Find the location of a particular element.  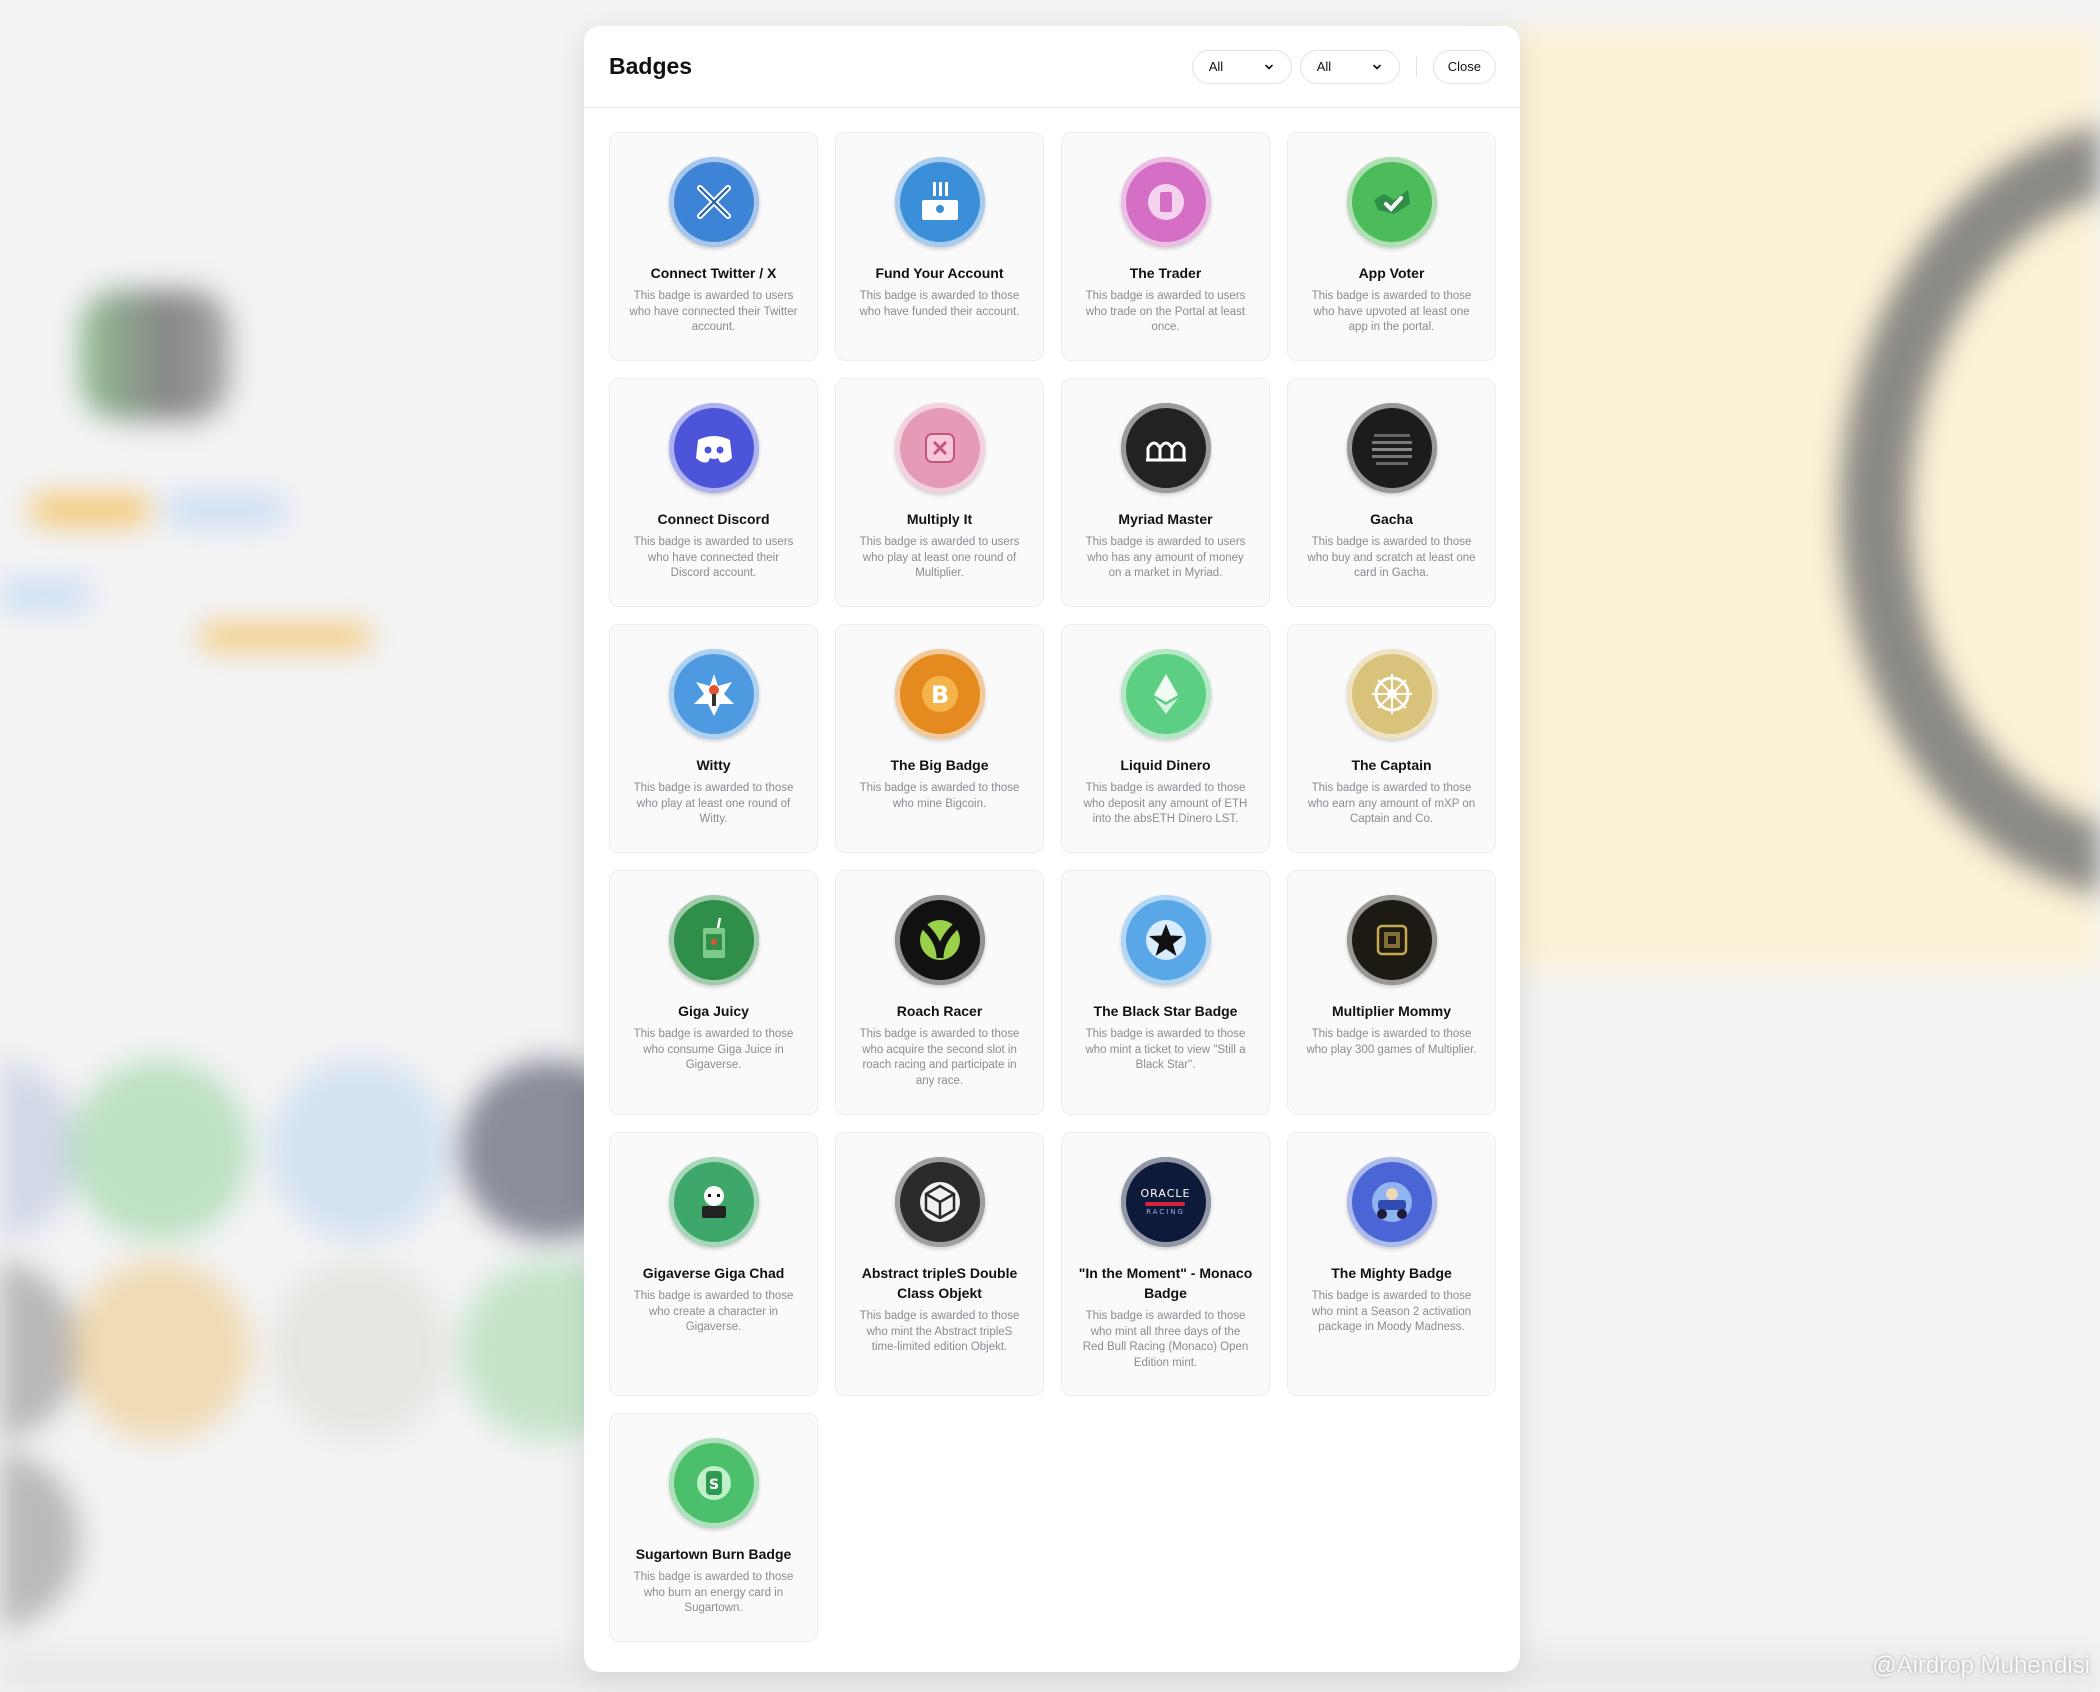

badge-name: Sugartown Burn Badge is located at coordinates (713, 1554).